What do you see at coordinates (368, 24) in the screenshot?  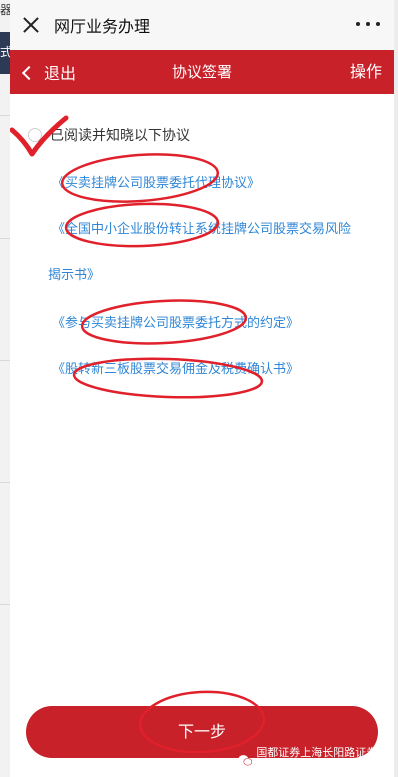 I see `more-icon` at bounding box center [368, 24].